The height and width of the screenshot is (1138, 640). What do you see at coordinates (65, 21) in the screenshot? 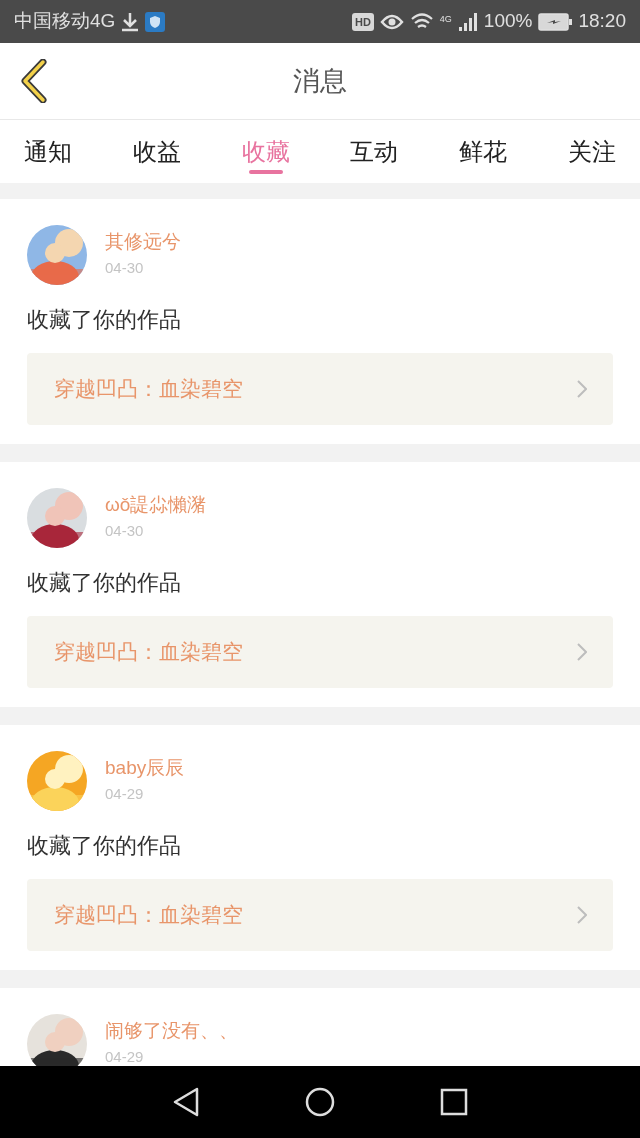
I see `carrier-text: 中国移动4G` at bounding box center [65, 21].